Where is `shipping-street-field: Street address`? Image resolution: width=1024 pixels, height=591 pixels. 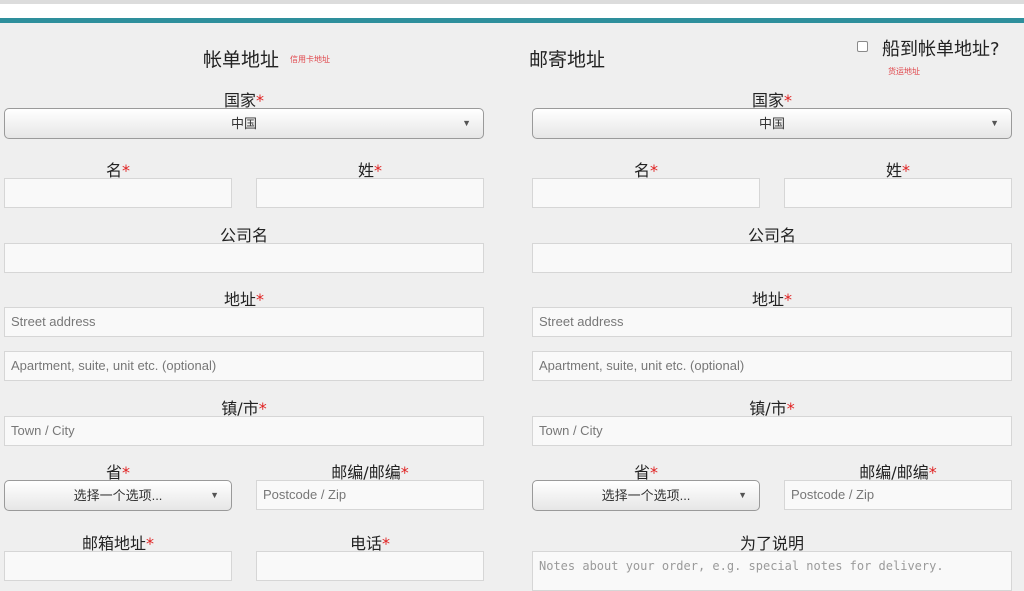 shipping-street-field: Street address is located at coordinates (772, 322).